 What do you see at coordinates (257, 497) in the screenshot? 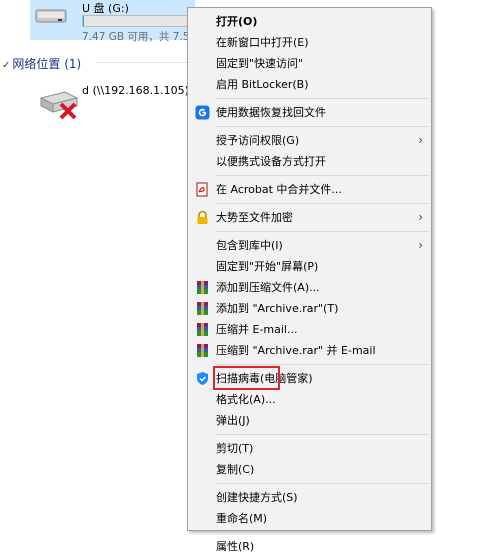
I see `menu-item-label: 创建快捷方式(S)` at bounding box center [257, 497].